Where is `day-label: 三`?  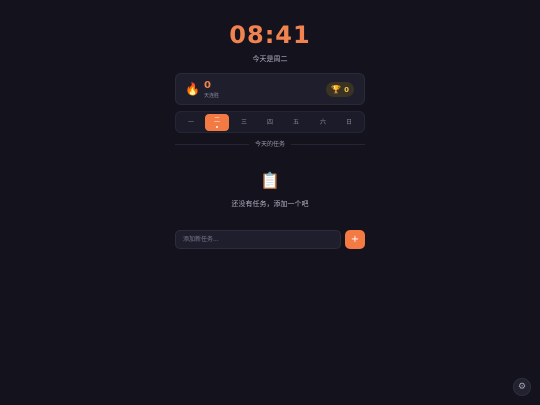
day-label: 三 is located at coordinates (243, 122).